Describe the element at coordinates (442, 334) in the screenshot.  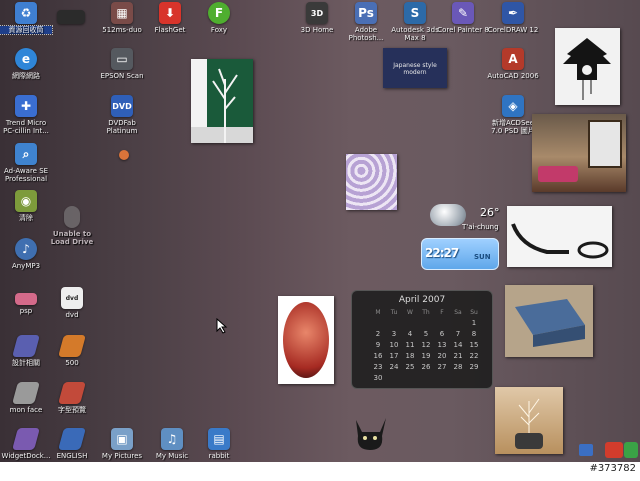
I see `calendar-day: 6` at that location.